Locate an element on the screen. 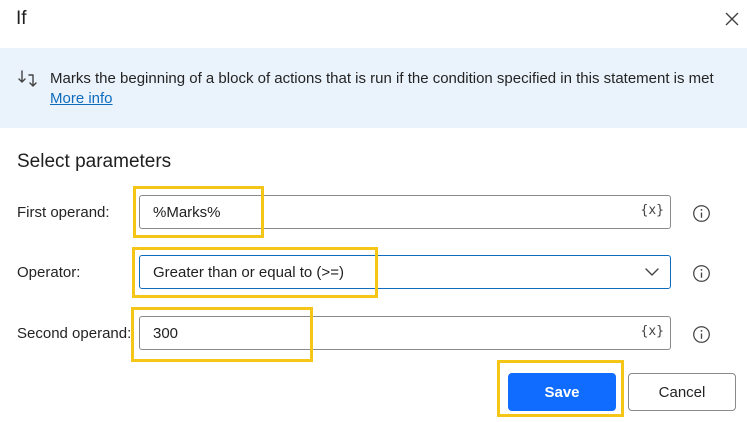  second-operand-value: 300 is located at coordinates (166, 333).